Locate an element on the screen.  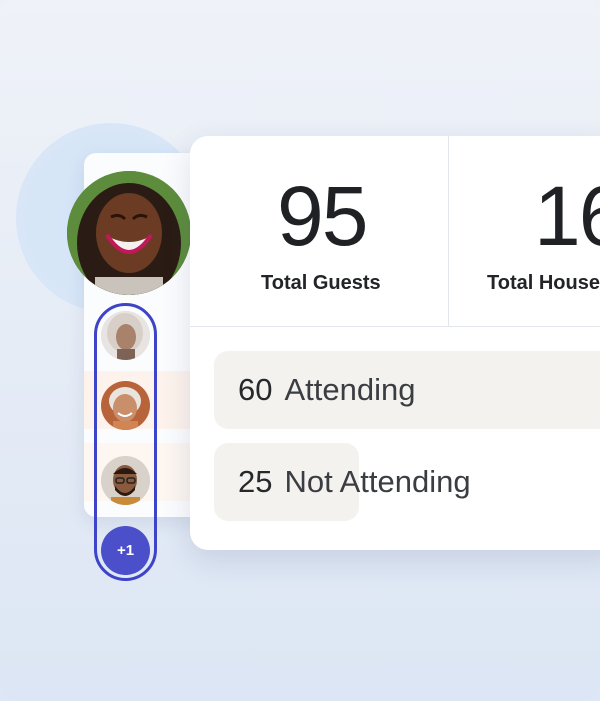
not-attending-label: Not Attending is located at coordinates (377, 481).